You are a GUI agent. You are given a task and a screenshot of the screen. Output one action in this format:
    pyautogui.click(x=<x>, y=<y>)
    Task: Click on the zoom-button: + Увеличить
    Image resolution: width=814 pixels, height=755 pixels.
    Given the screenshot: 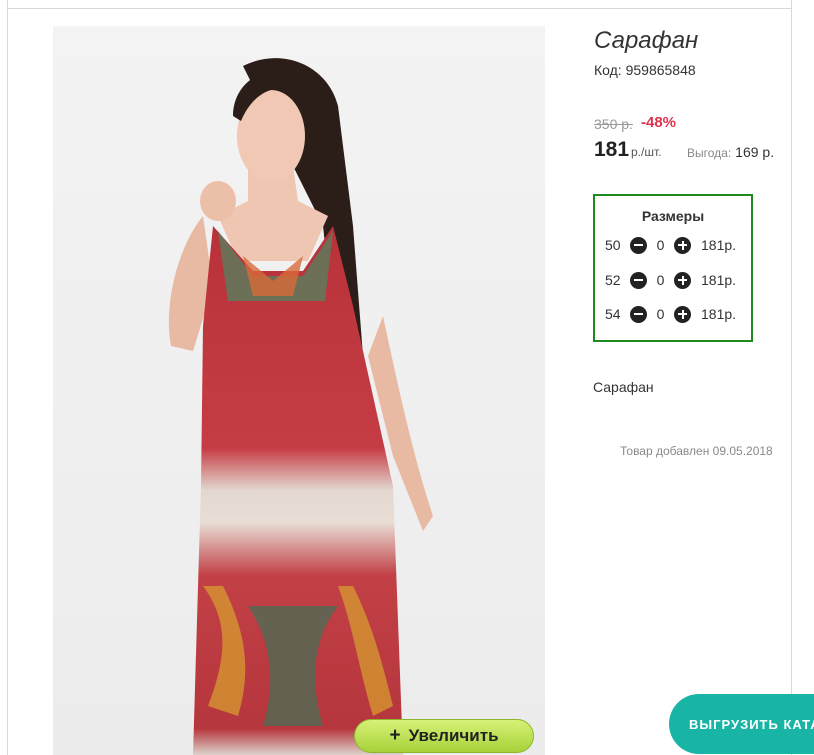 What is the action you would take?
    pyautogui.click(x=444, y=736)
    